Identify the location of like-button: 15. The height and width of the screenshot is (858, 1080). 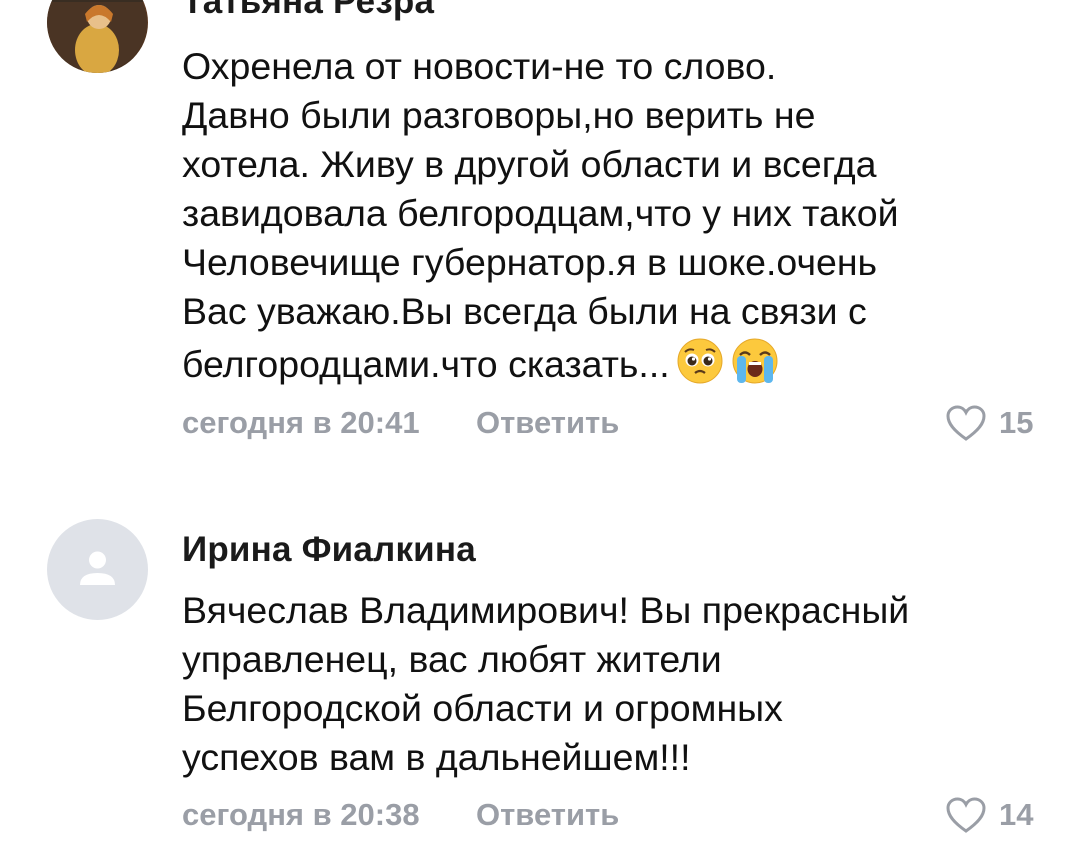
(989, 423).